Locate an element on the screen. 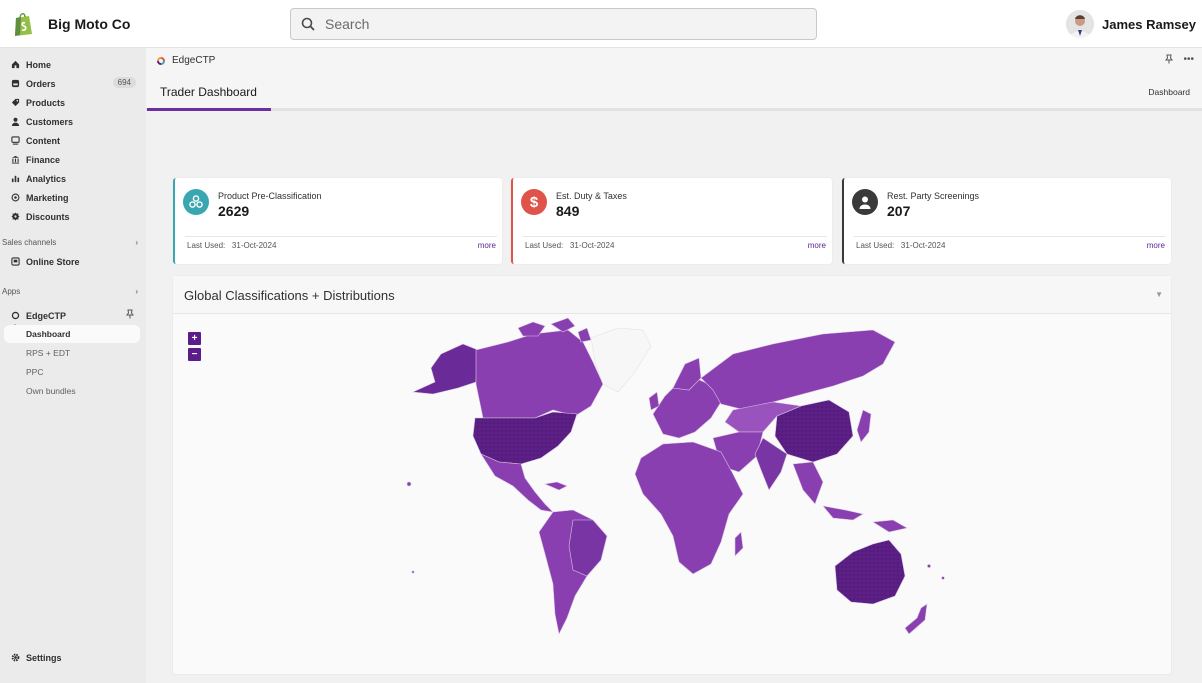 The image size is (1202, 683). user-name: James Ramsey is located at coordinates (1149, 24).